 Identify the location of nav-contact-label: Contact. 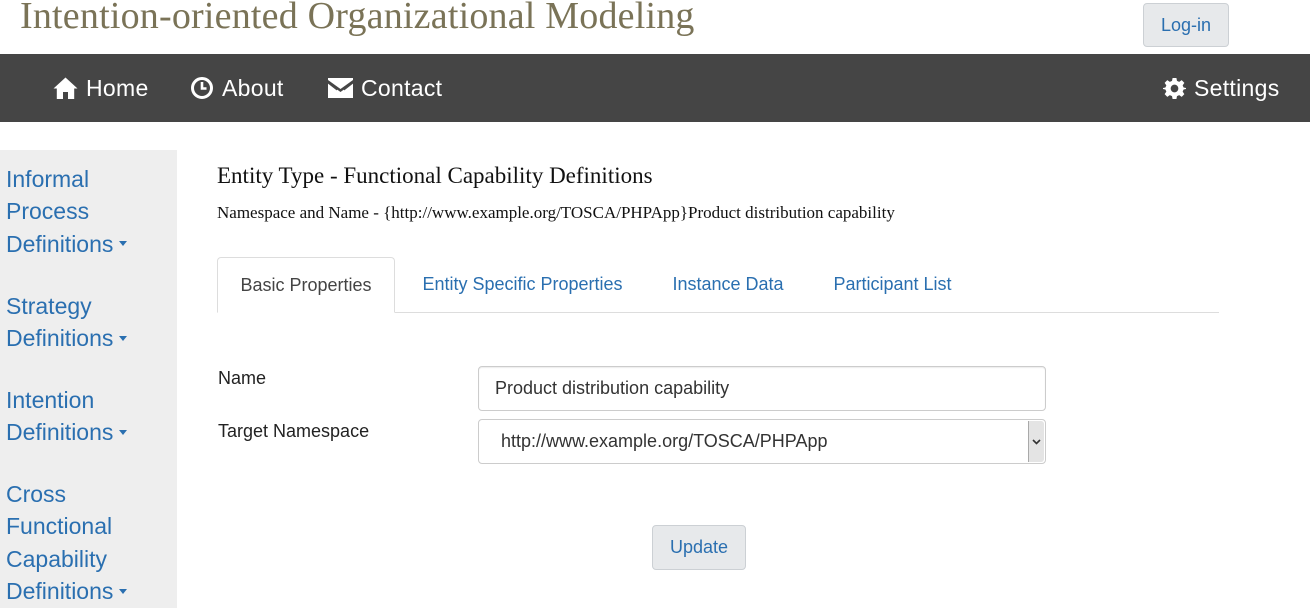
(402, 87).